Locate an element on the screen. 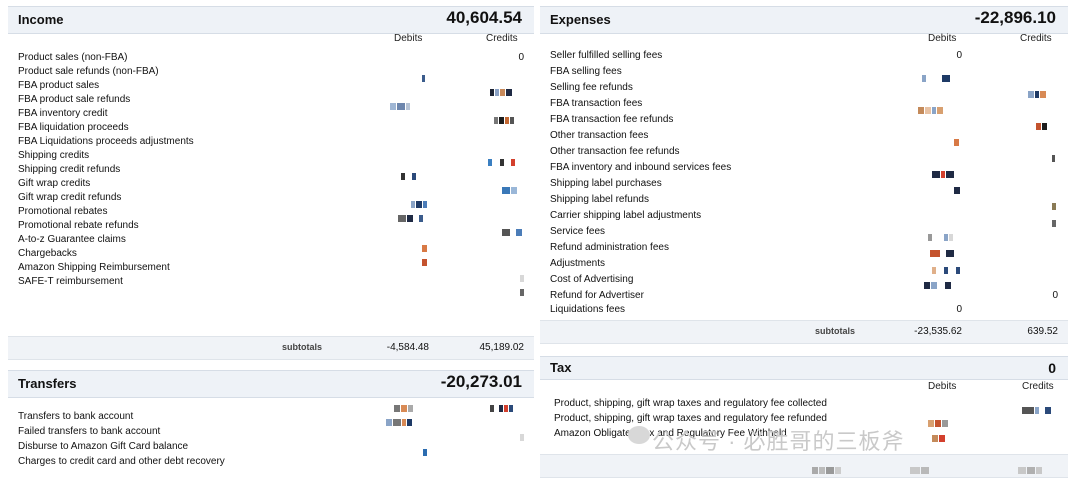  income-title: Income is located at coordinates (41, 19).